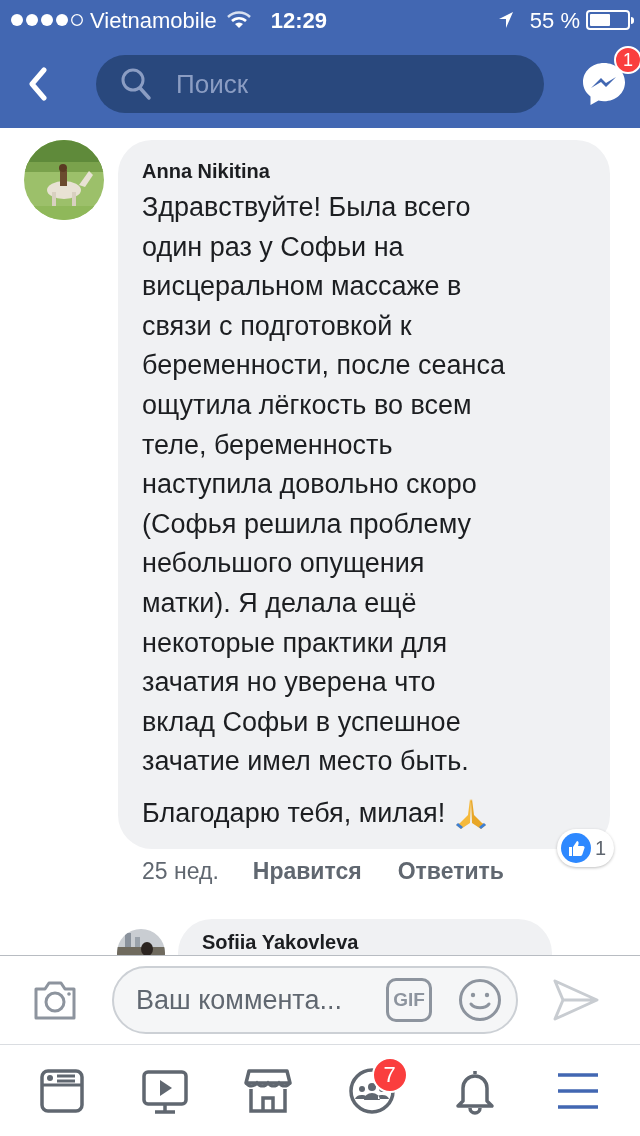 The height and width of the screenshot is (1136, 640). Describe the element at coordinates (299, 20) in the screenshot. I see `clock-time: 12:29` at that location.